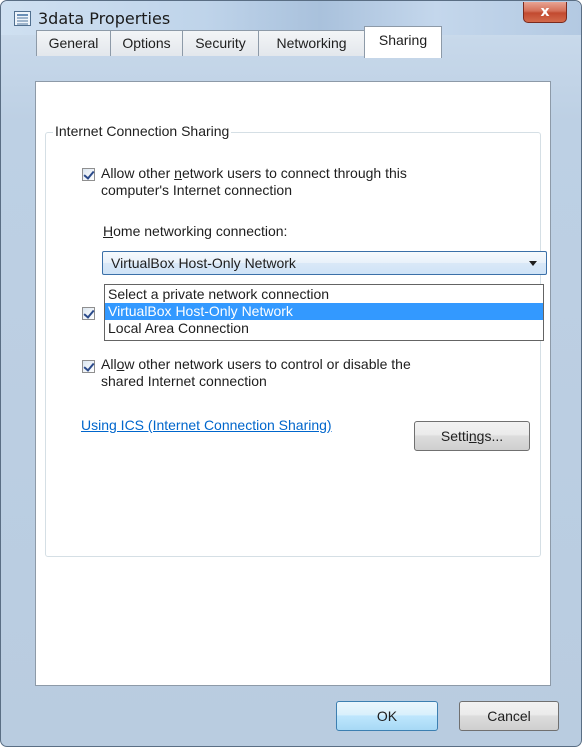 The image size is (584, 749). I want to click on close-icon: x, so click(545, 12).